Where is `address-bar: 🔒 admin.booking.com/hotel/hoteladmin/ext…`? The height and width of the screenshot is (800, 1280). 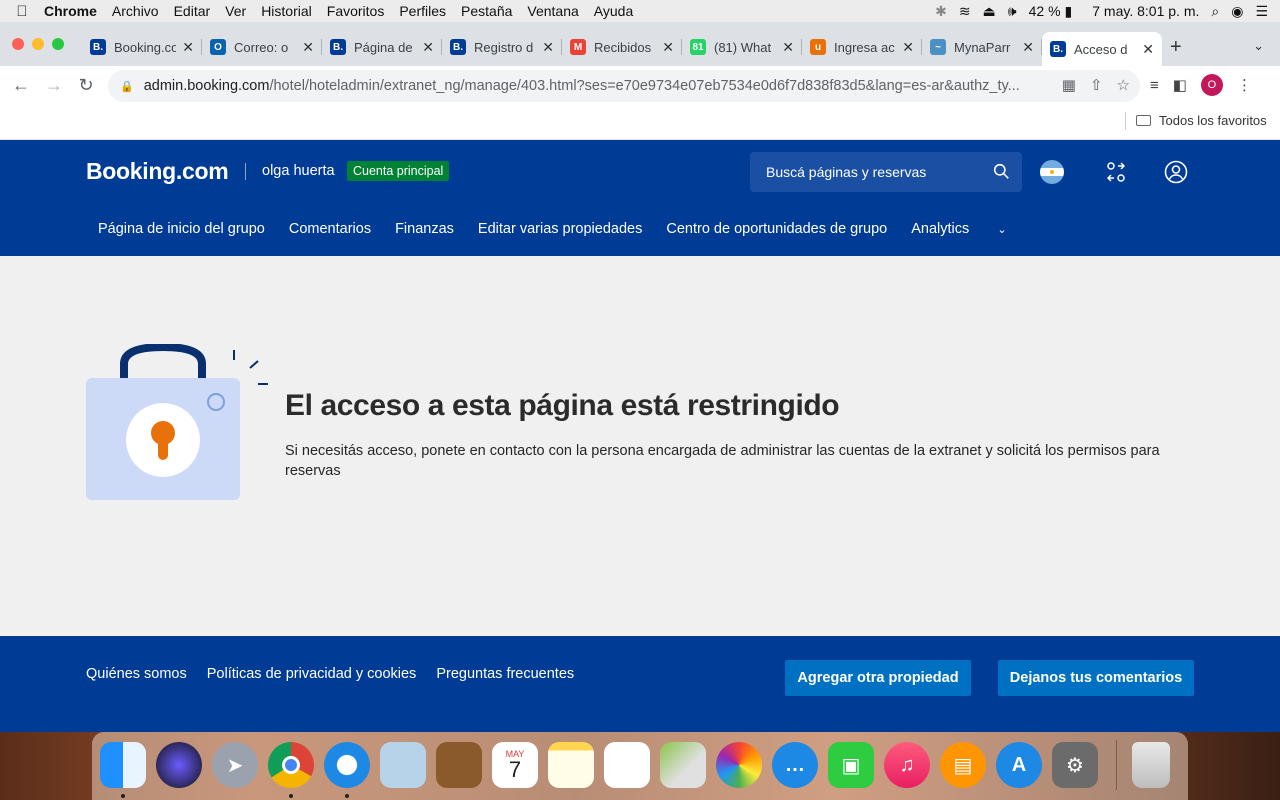 address-bar: 🔒 admin.booking.com/hotel/hoteladmin/ext… is located at coordinates (624, 86).